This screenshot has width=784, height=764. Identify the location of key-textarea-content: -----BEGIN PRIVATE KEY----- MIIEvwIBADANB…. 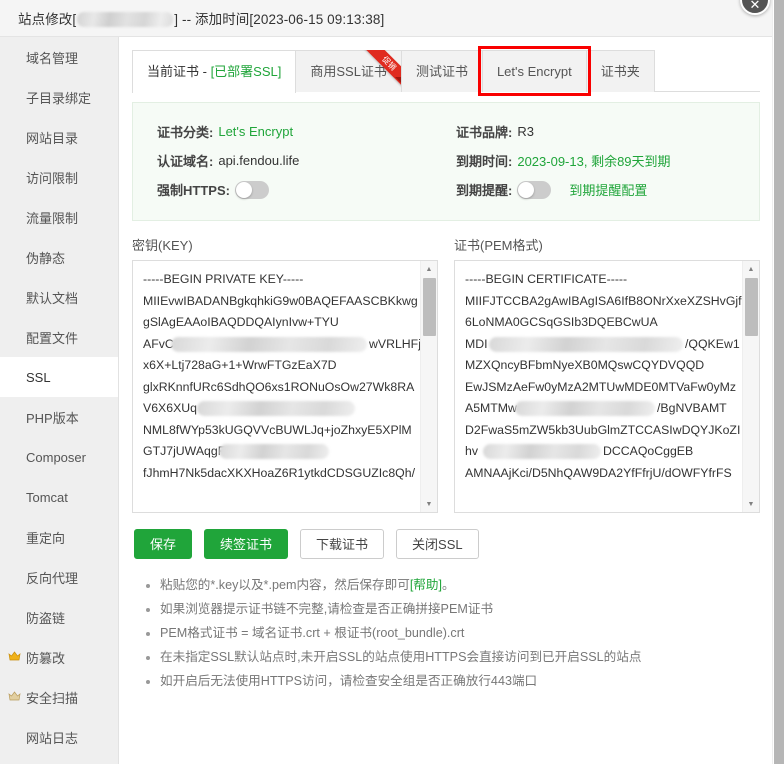
(276, 386).